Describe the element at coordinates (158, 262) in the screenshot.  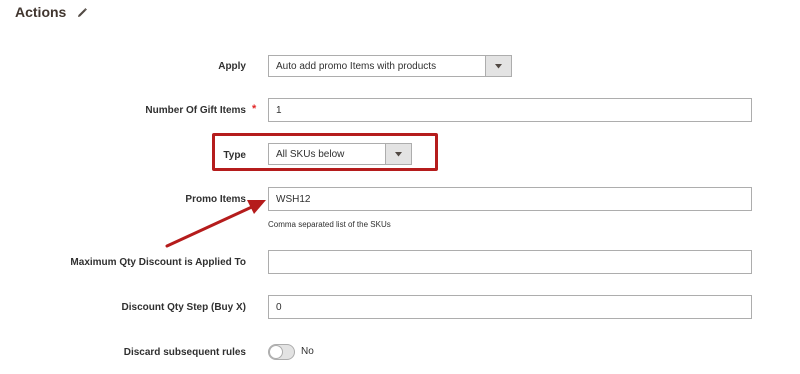
I see `max-qty-label: Maximum Qty Discount is Applied To` at that location.